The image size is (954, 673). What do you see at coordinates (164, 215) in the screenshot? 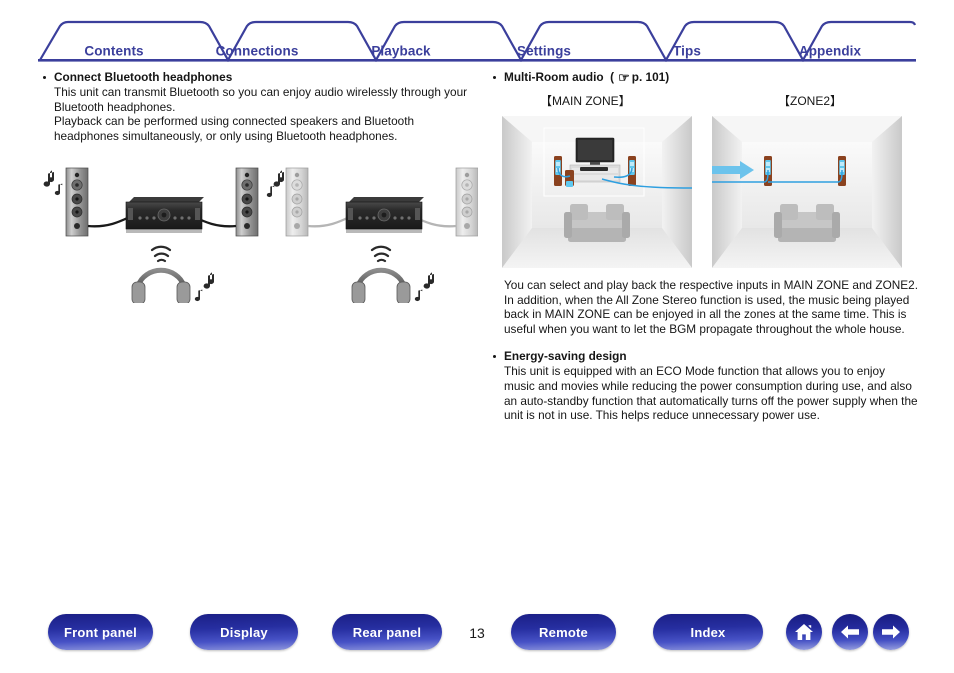
I see `av-receiver-a` at bounding box center [164, 215].